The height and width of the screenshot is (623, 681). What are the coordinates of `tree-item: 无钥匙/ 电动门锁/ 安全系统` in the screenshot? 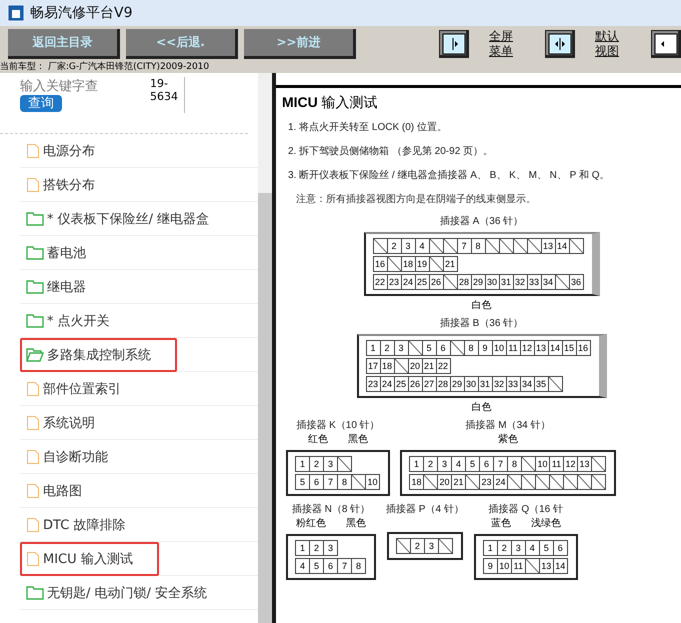 It's located at (117, 593).